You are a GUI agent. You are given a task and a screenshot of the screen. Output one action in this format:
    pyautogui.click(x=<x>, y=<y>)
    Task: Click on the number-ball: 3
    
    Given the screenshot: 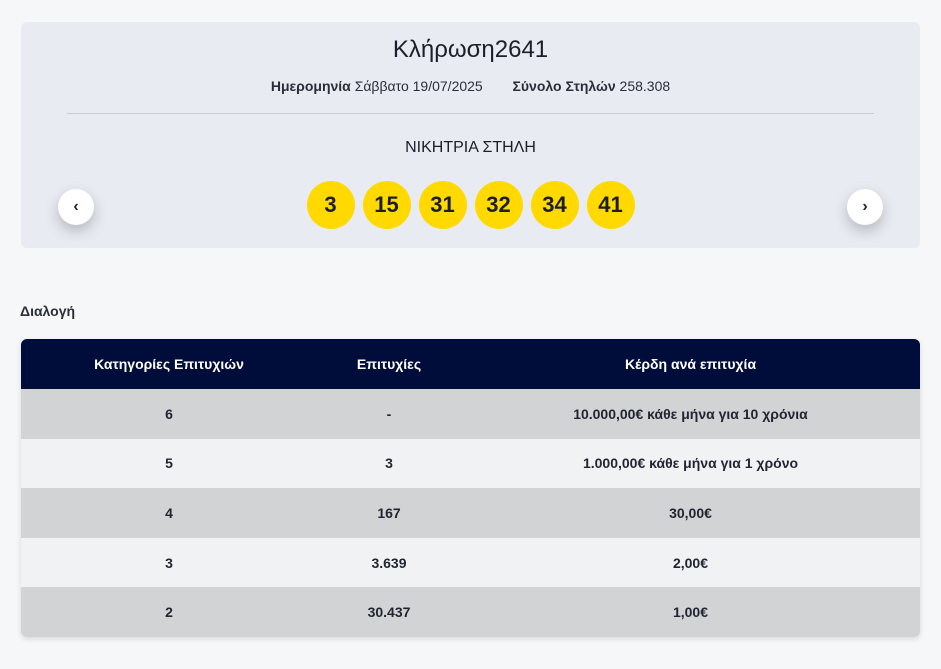 What is the action you would take?
    pyautogui.click(x=330, y=205)
    